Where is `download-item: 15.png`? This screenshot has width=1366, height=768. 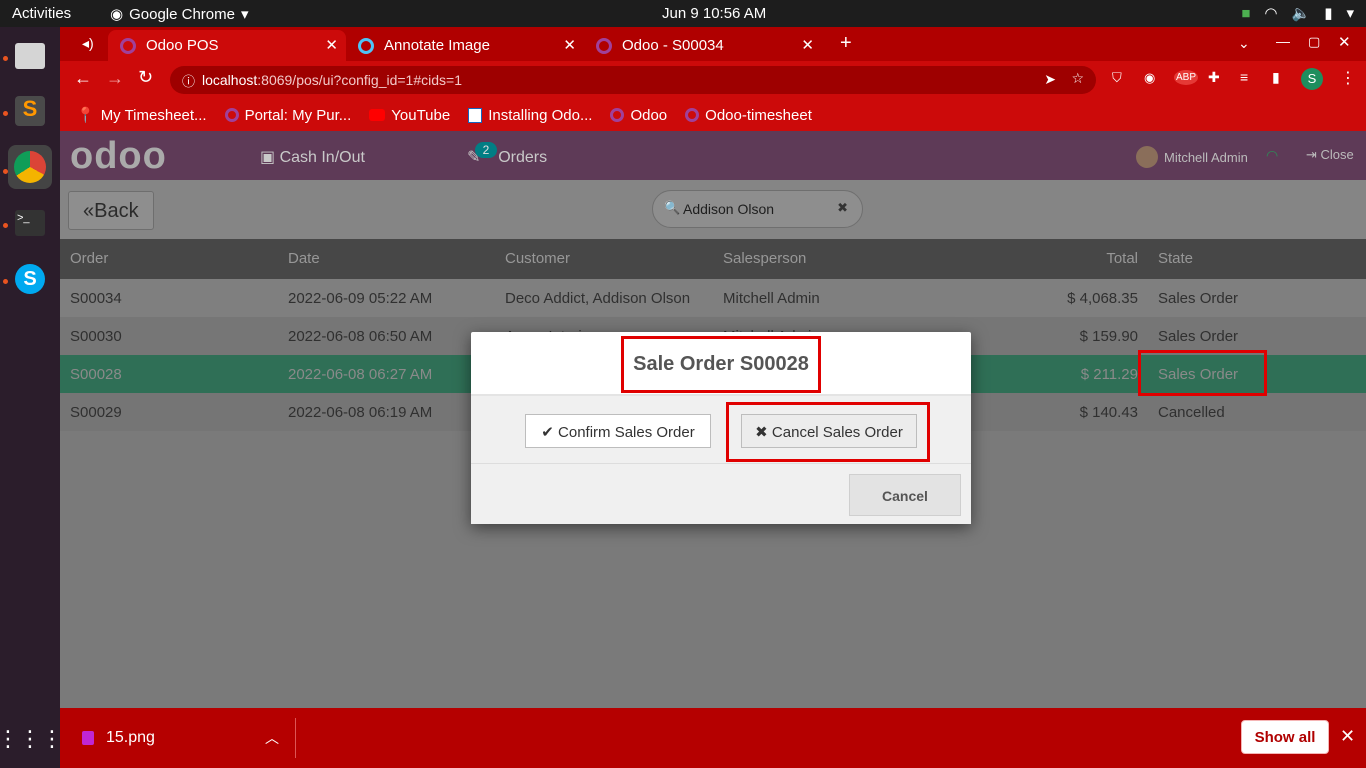
download-item: 15.png is located at coordinates (118, 738).